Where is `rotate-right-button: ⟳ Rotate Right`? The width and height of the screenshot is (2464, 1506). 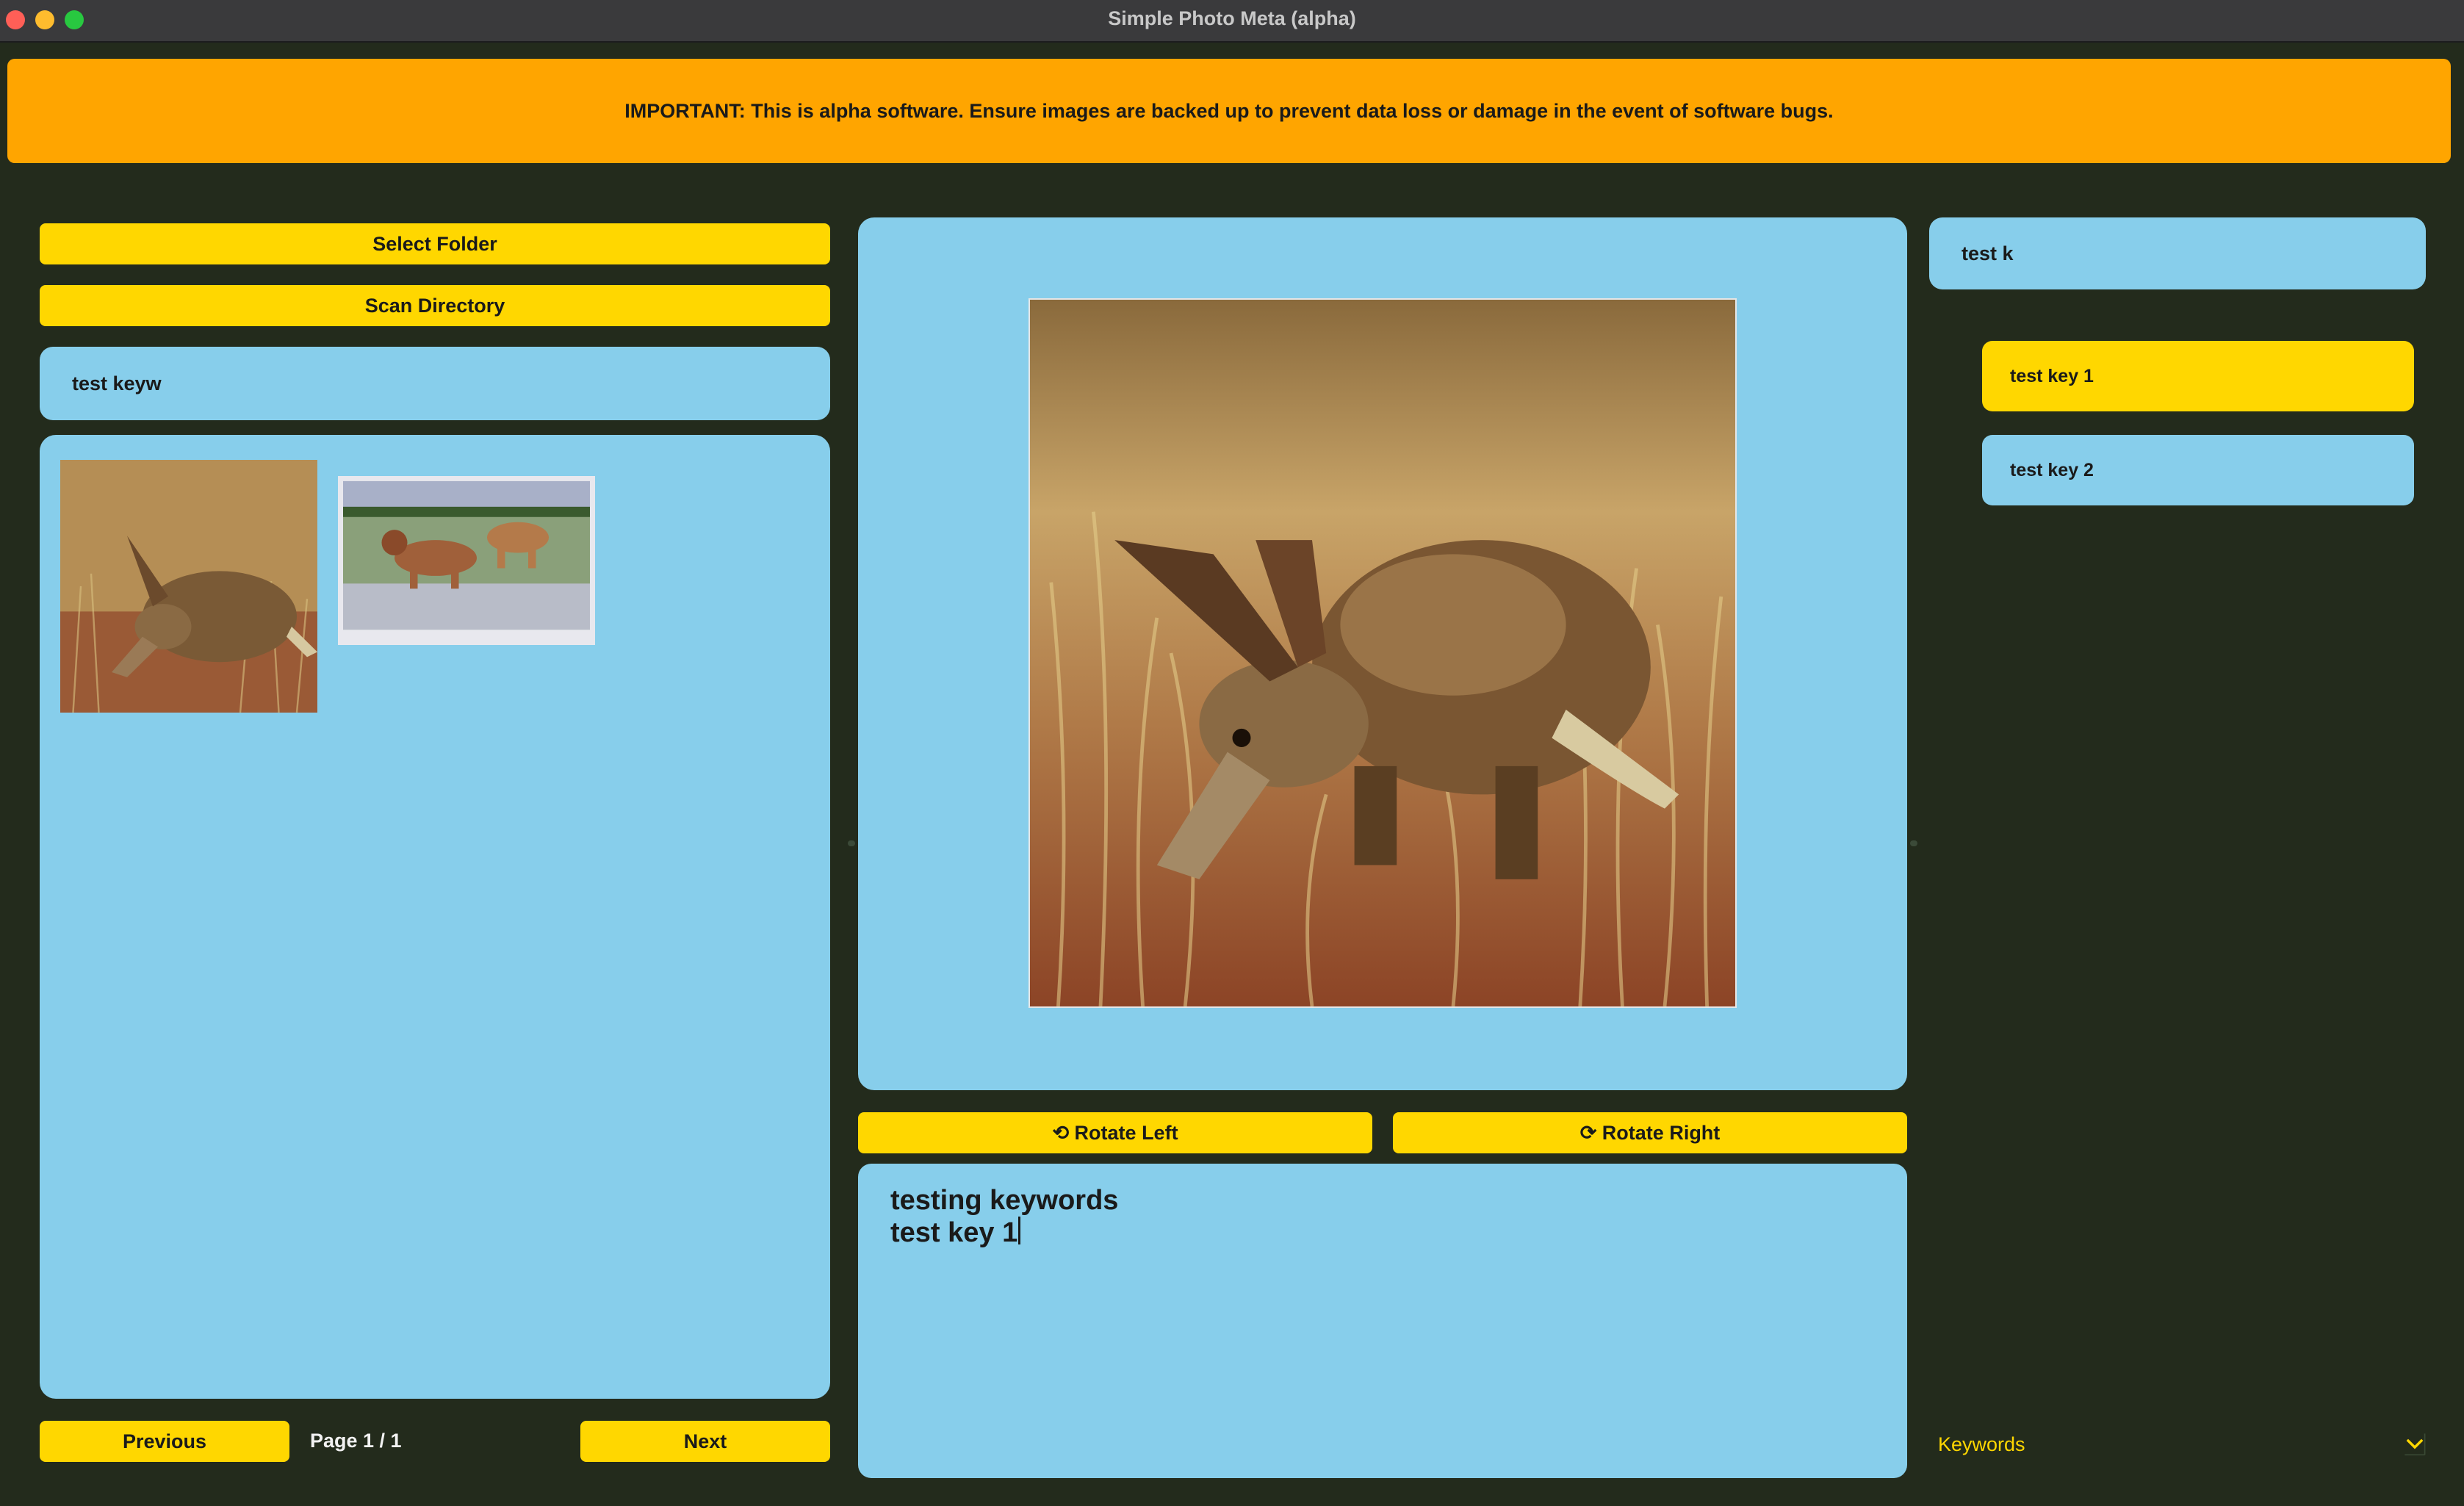
rotate-right-button: ⟳ Rotate Right is located at coordinates (1650, 1132).